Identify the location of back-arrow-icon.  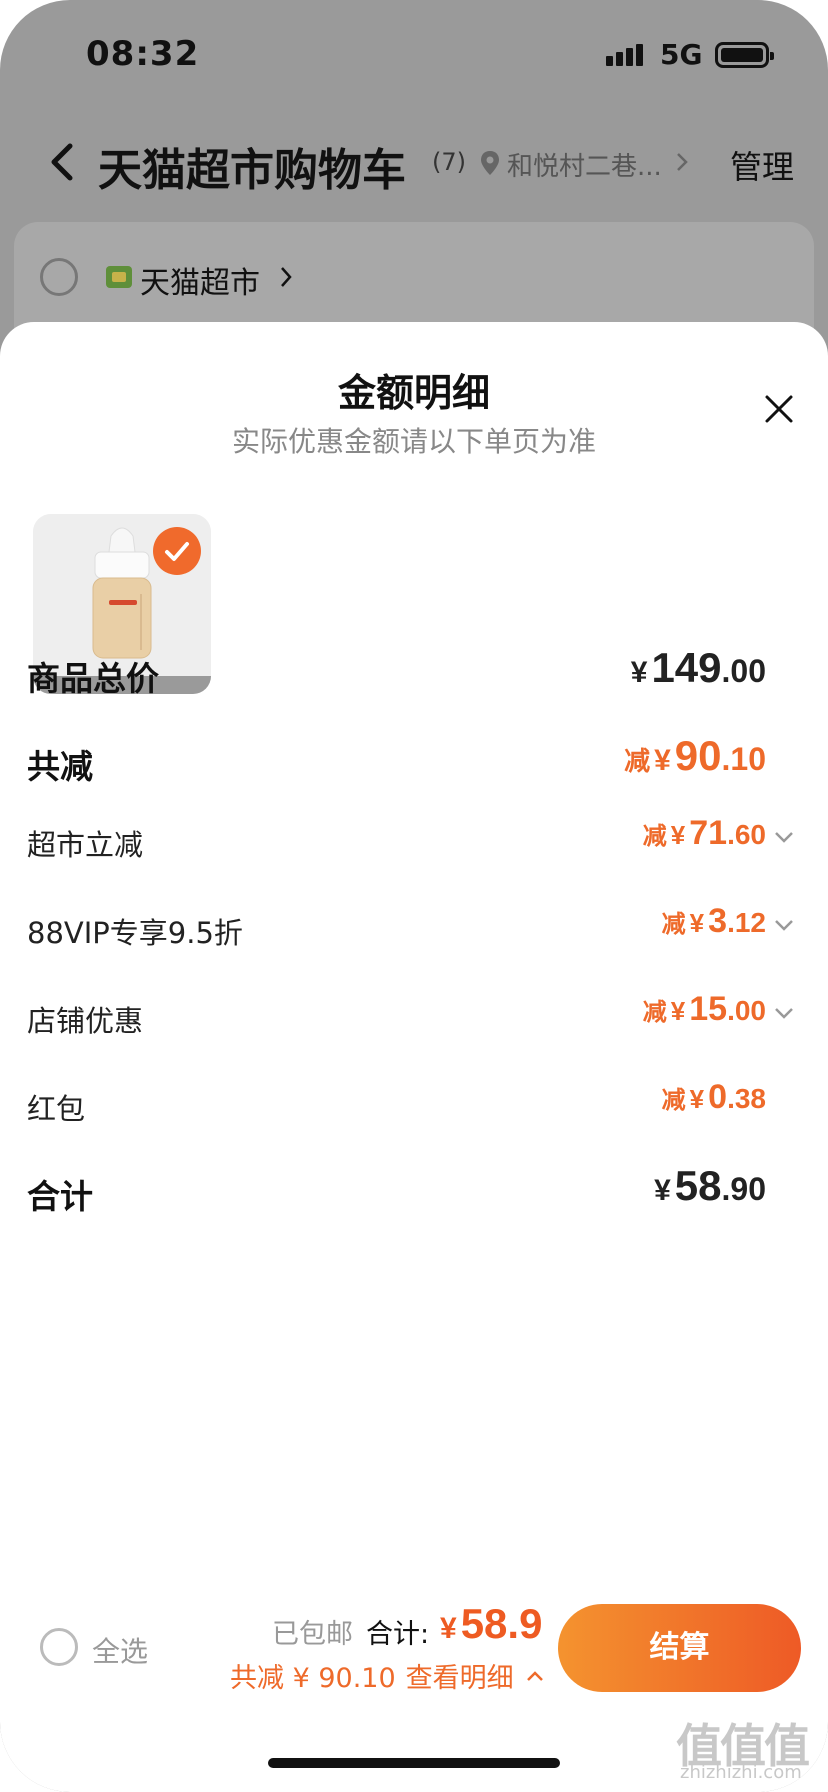
(62, 162).